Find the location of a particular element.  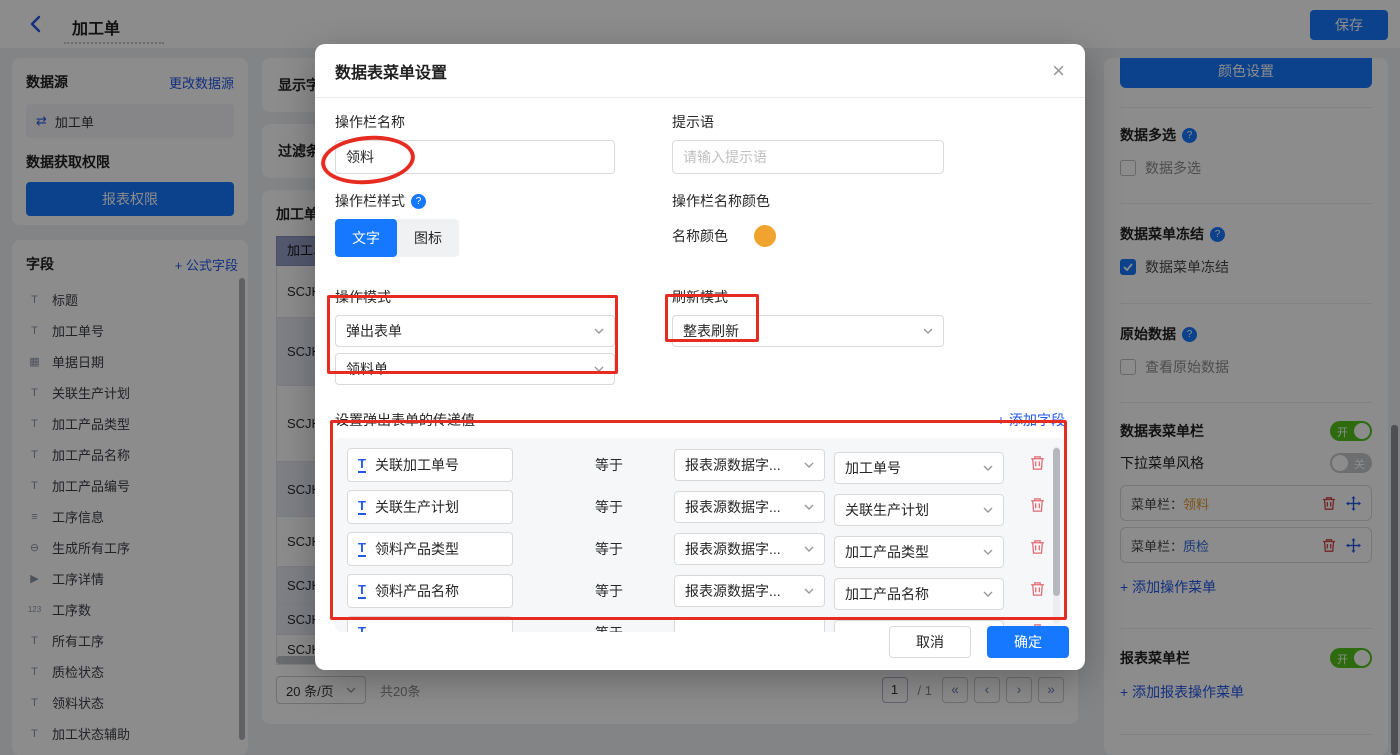

form-field-name: 领料产品类型 is located at coordinates (416, 549).